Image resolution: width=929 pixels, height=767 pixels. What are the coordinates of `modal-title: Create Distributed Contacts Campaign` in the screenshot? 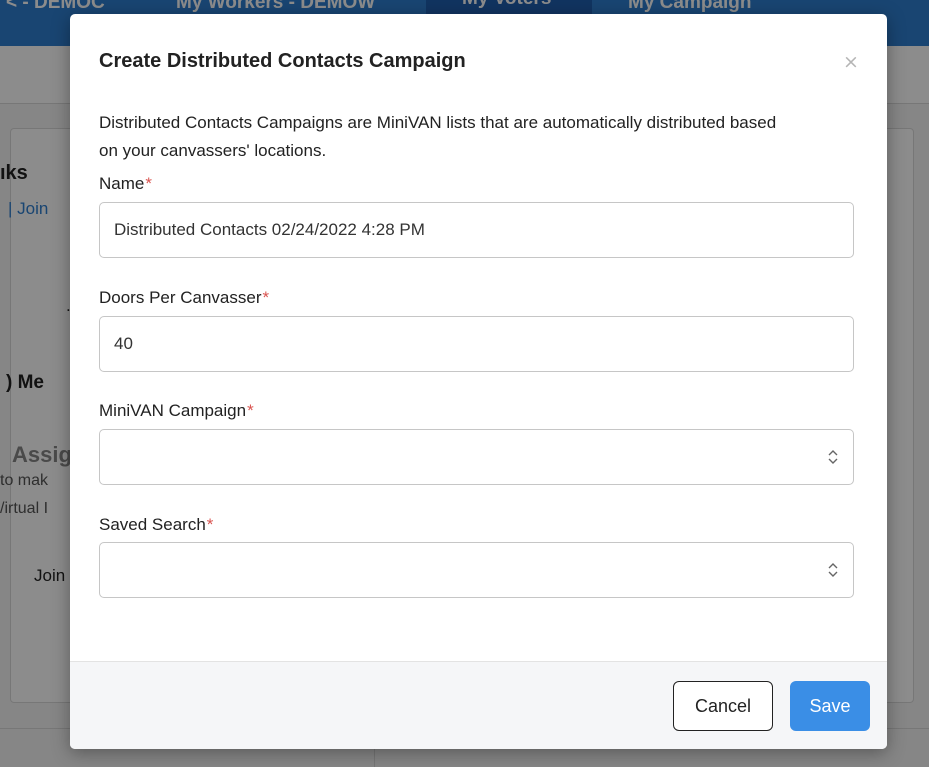 It's located at (282, 61).